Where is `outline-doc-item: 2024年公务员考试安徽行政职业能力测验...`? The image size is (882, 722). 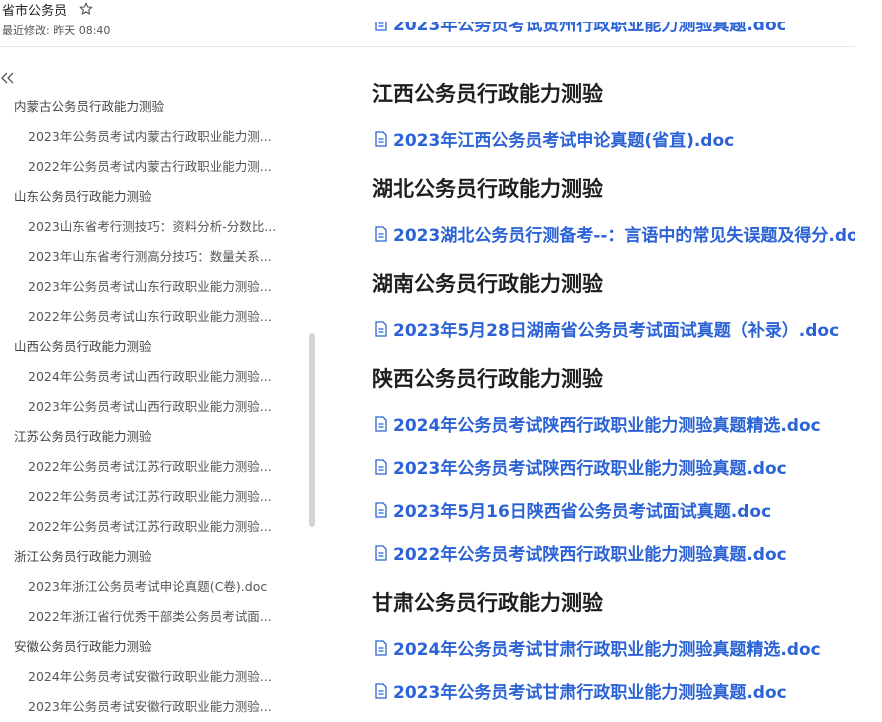 outline-doc-item: 2024年公务员考试安徽行政职业能力测验... is located at coordinates (150, 677).